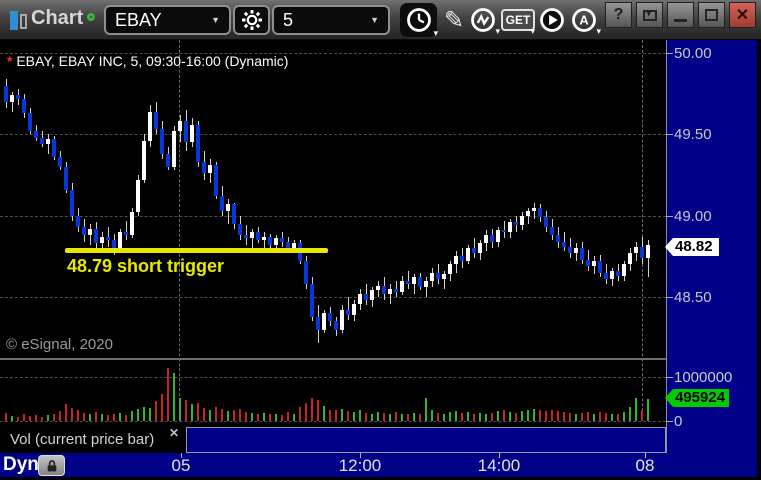 Image resolution: width=761 pixels, height=480 pixels. I want to click on interval-dropdown: 5 ▼, so click(331, 20).